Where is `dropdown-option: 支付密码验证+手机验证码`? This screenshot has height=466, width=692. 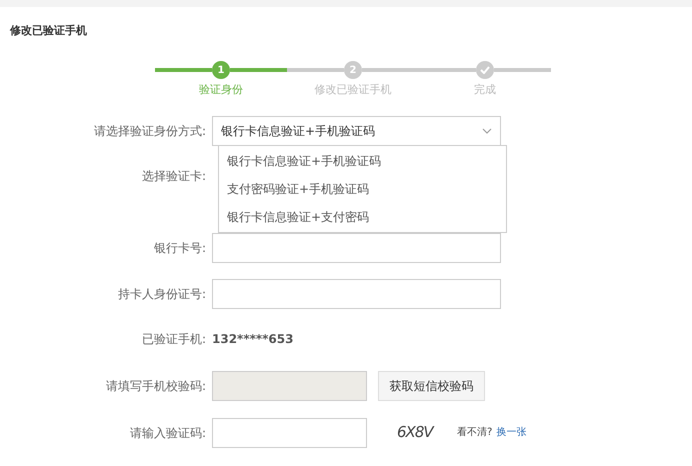
dropdown-option: 支付密码验证+手机验证码 is located at coordinates (362, 188).